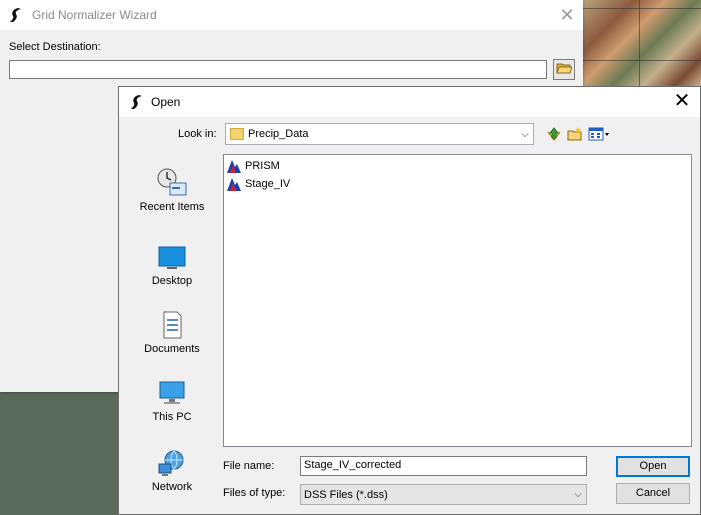  I want to click on background-terrain-map, so click(642, 45).